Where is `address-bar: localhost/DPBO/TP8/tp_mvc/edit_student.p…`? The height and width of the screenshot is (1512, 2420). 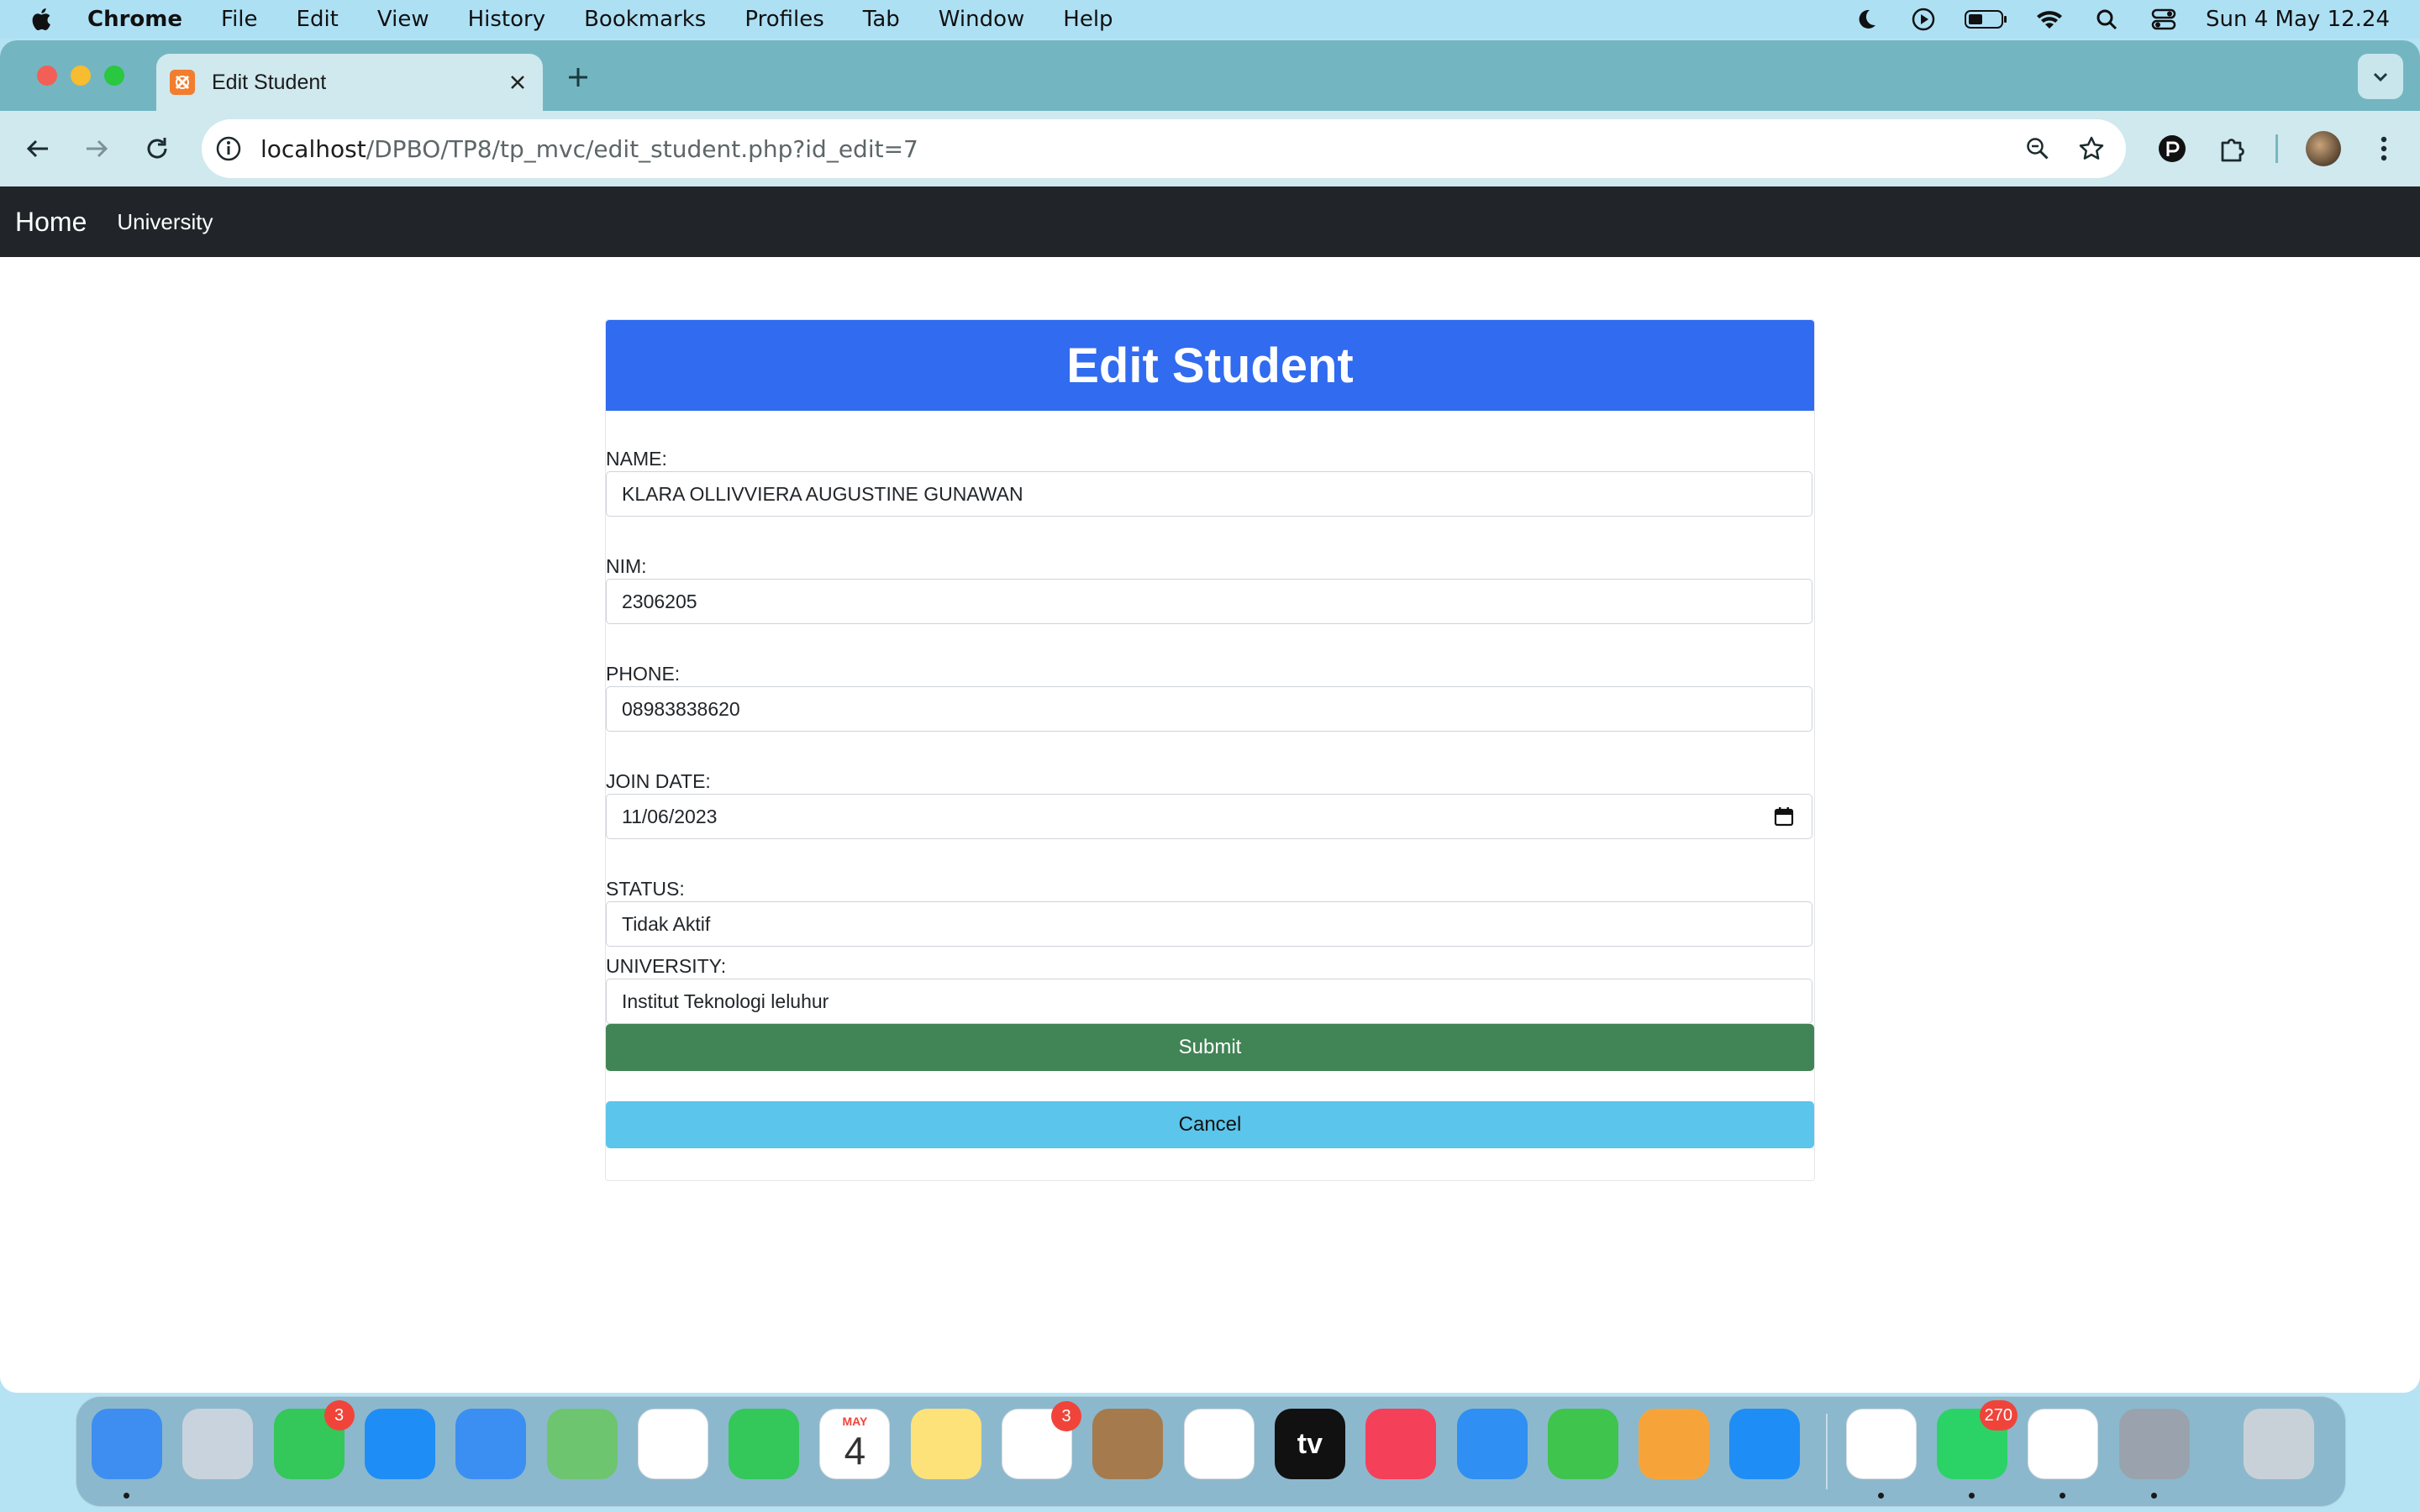
address-bar: localhost/DPBO/TP8/tp_mvc/edit_student.p… is located at coordinates (1164, 148).